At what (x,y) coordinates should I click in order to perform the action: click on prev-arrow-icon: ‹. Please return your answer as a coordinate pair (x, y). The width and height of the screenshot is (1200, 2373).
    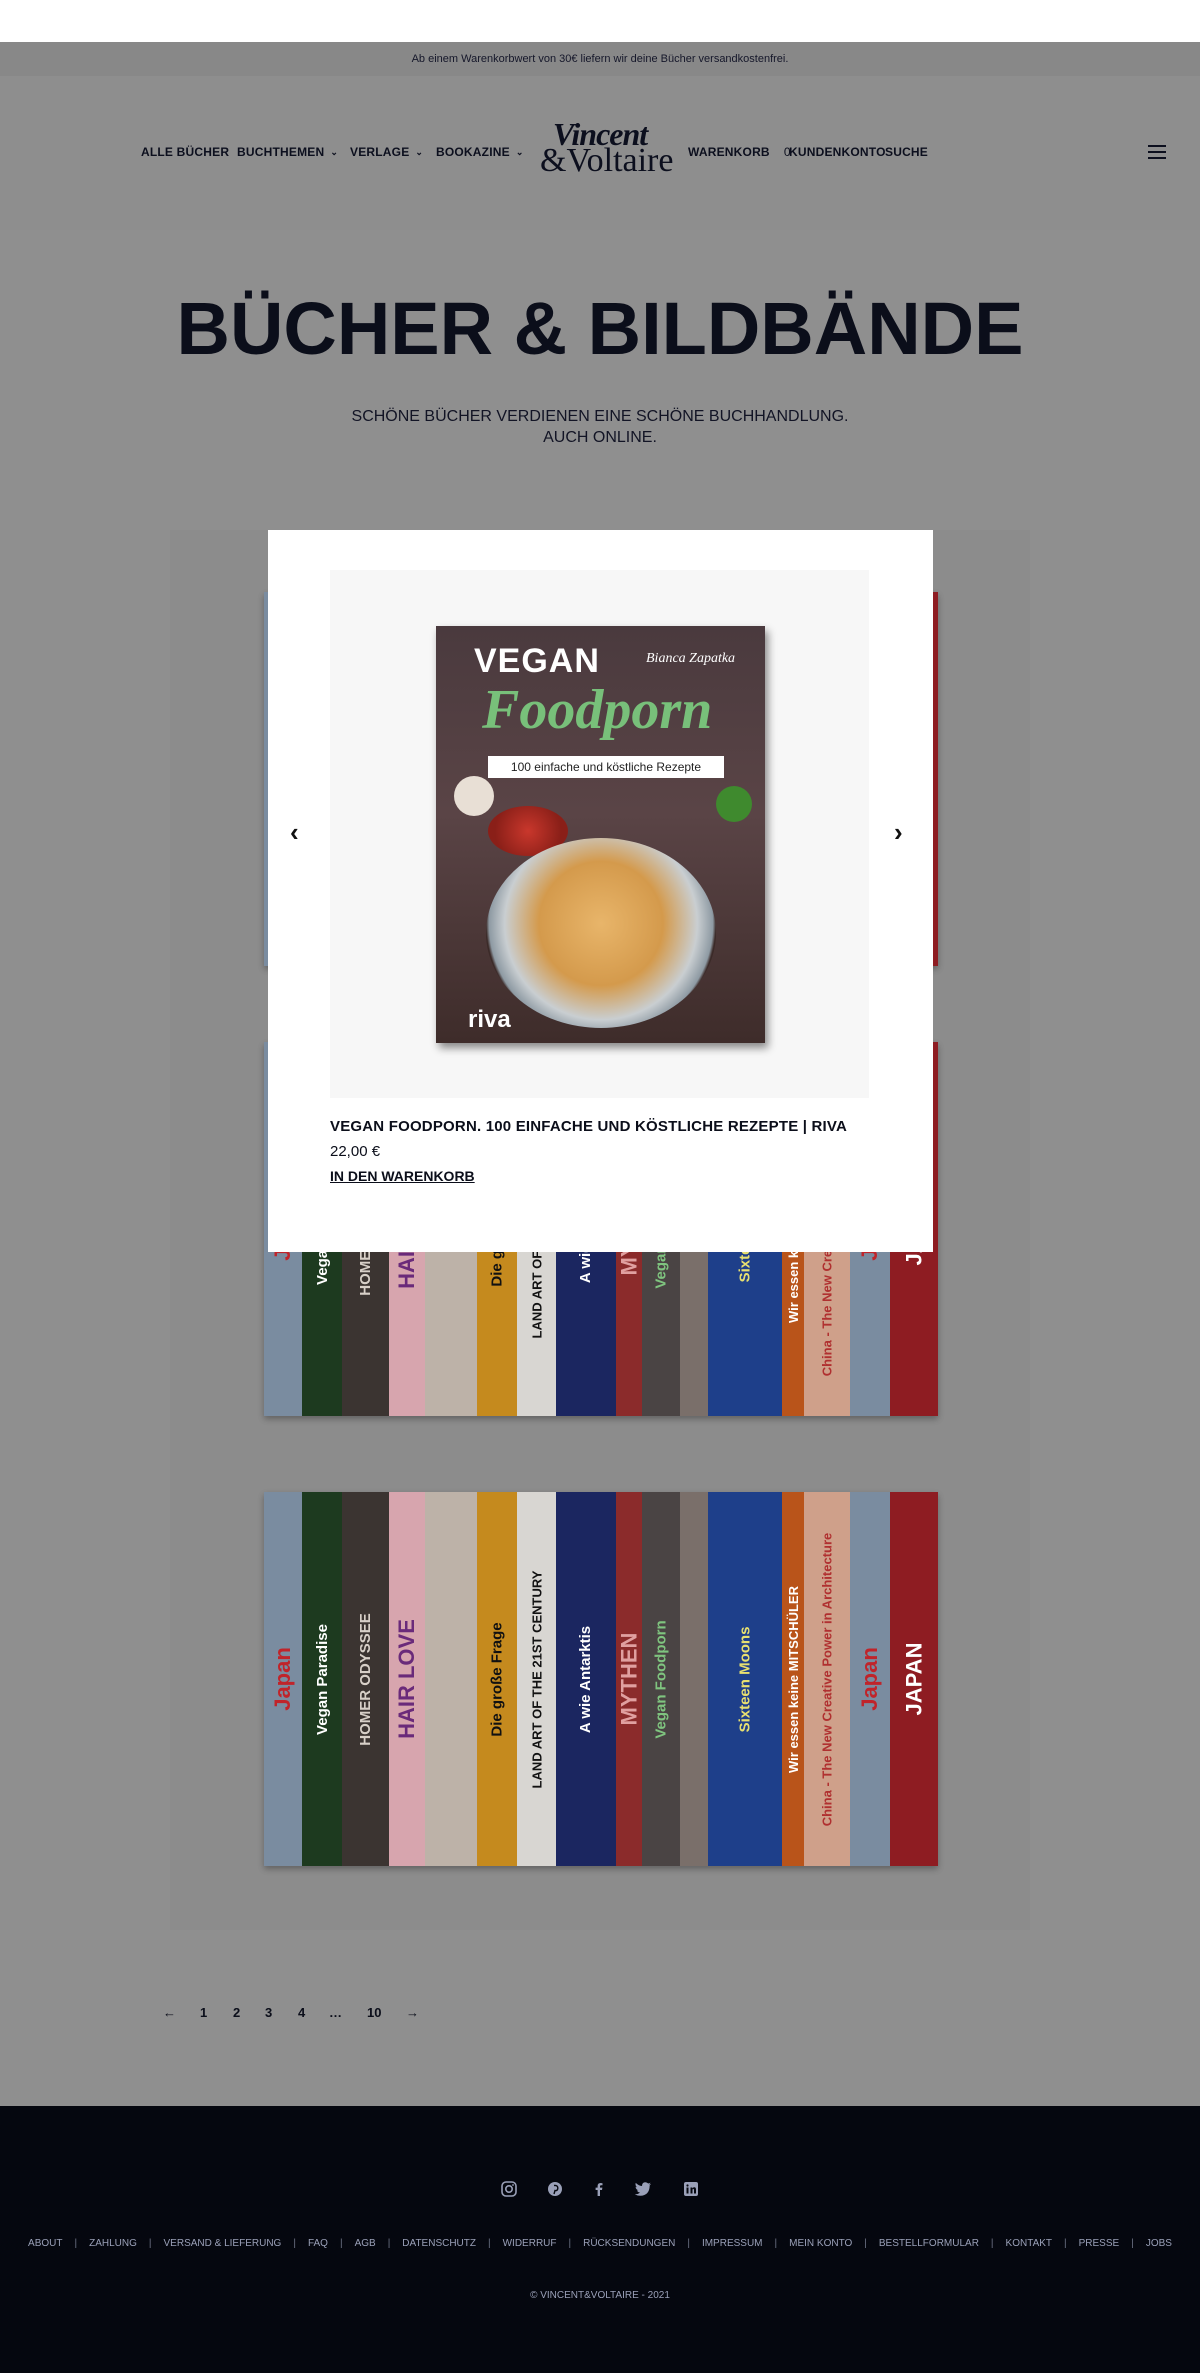
    Looking at the image, I should click on (294, 832).